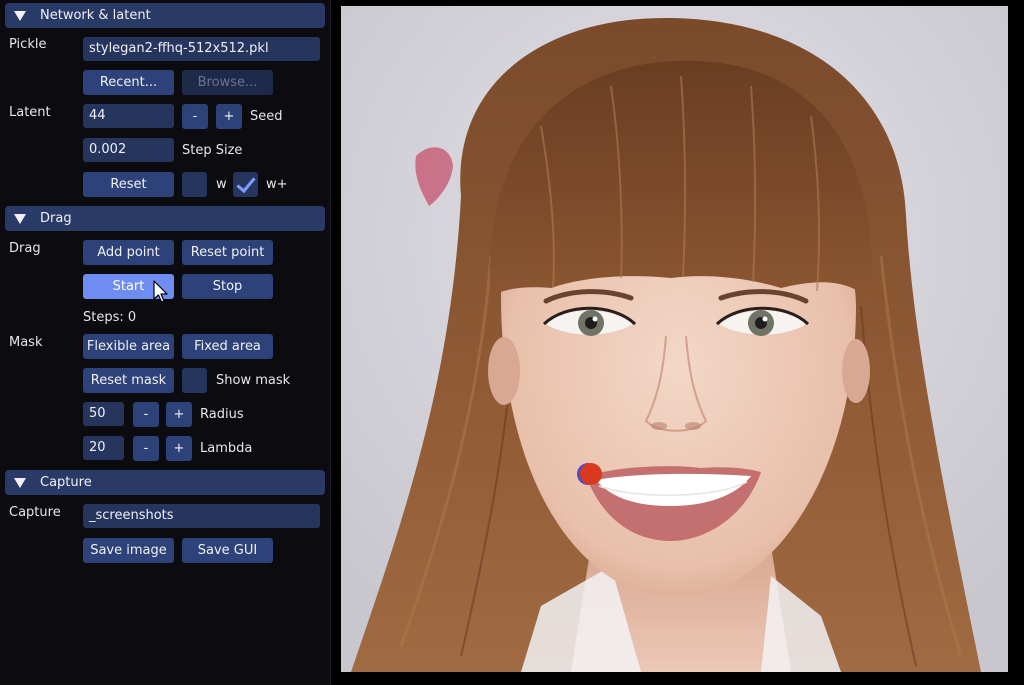 The width and height of the screenshot is (1024, 685). I want to click on radius-increment-button: +, so click(179, 414).